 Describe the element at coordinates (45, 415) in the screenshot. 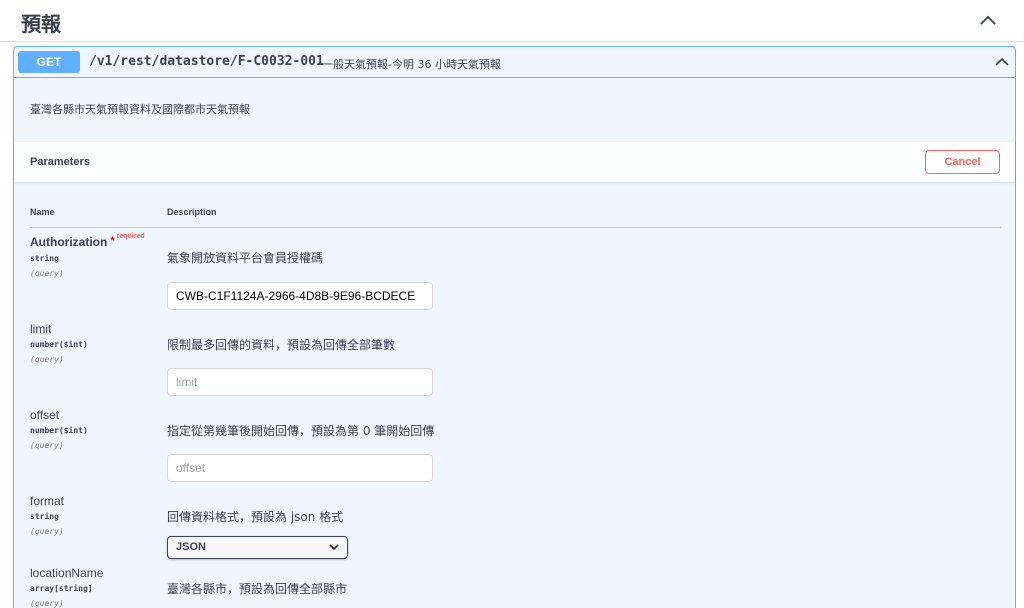

I see `param-name-offset: offset` at that location.